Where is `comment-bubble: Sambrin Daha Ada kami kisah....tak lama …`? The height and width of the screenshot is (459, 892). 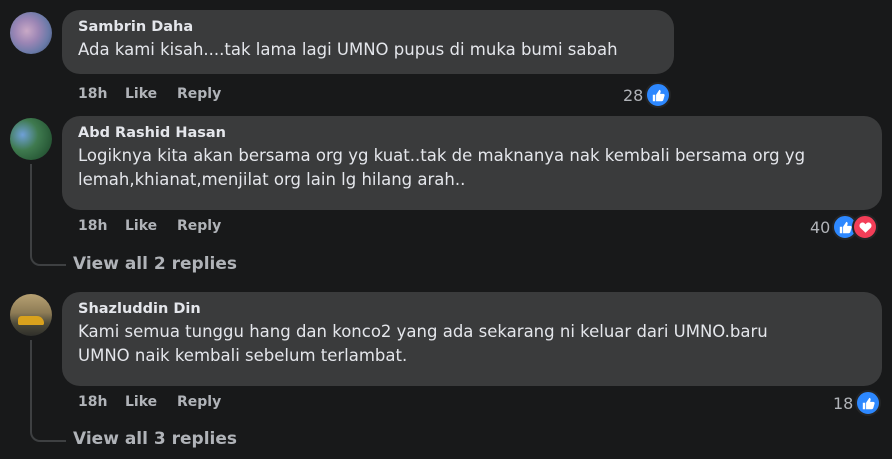 comment-bubble: Sambrin Daha Ada kami kisah....tak lama … is located at coordinates (368, 42).